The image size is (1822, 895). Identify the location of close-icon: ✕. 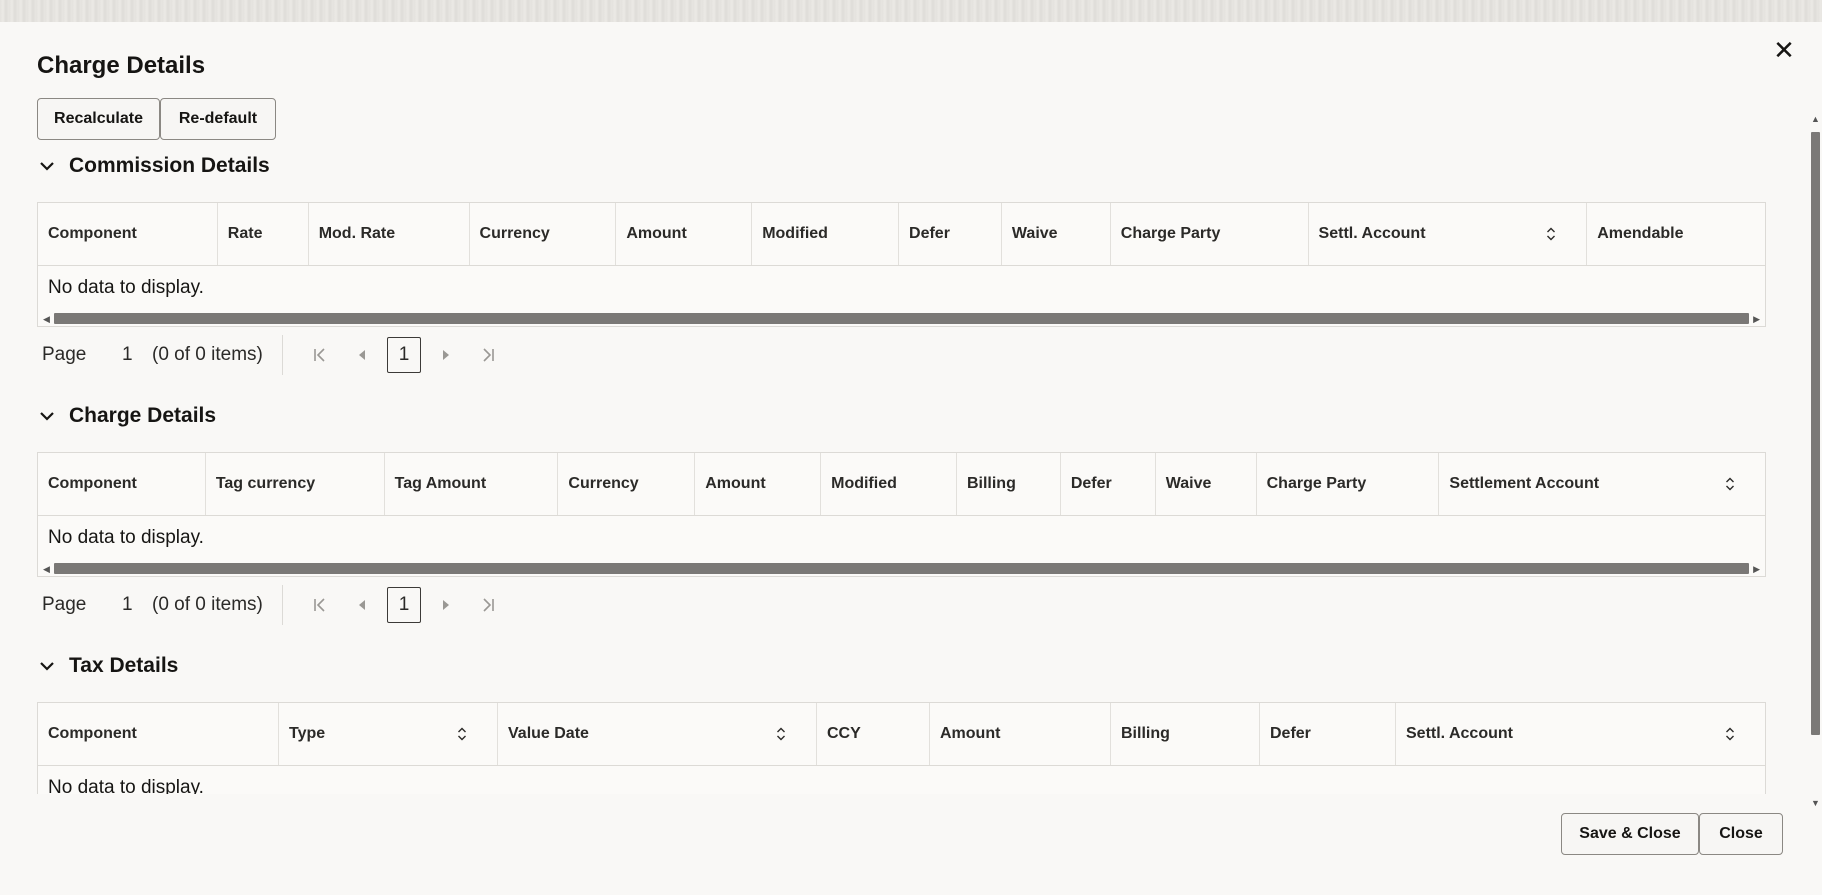
(1784, 50).